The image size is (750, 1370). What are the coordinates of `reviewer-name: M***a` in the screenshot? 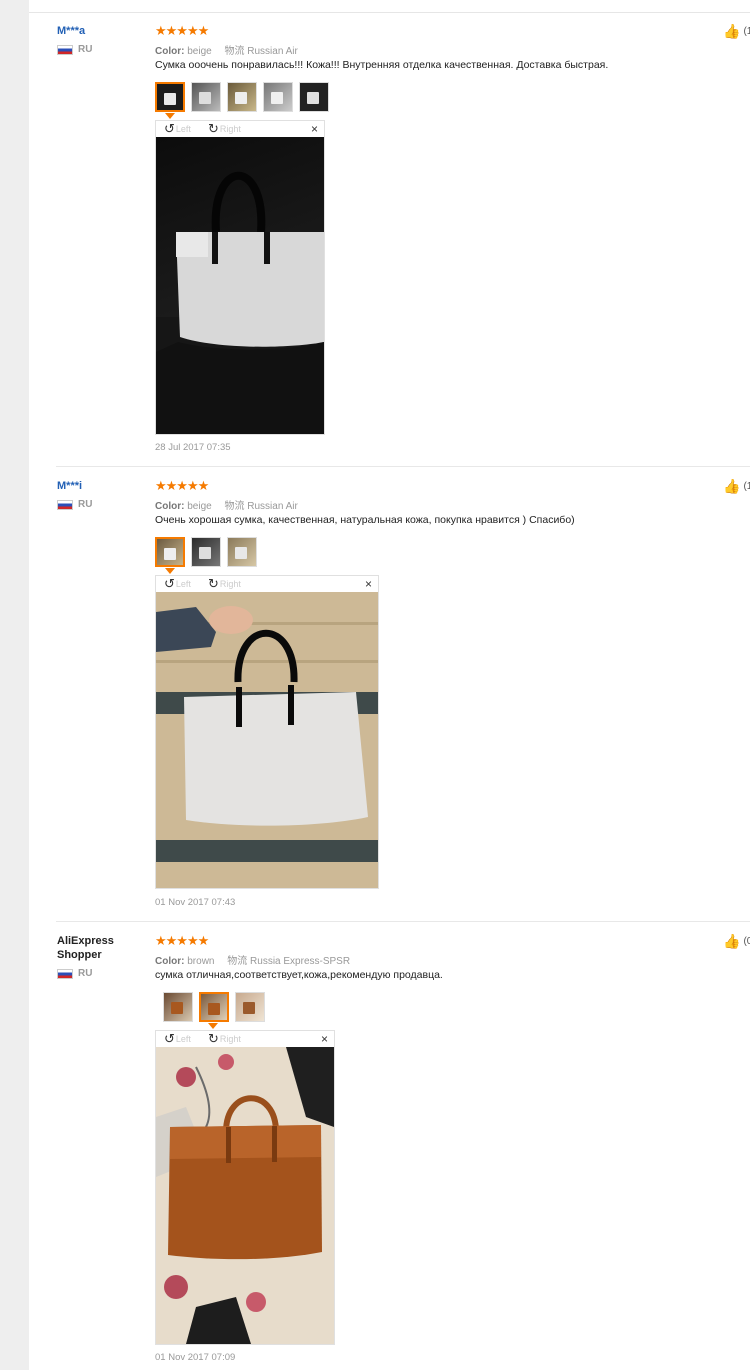 It's located at (71, 31).